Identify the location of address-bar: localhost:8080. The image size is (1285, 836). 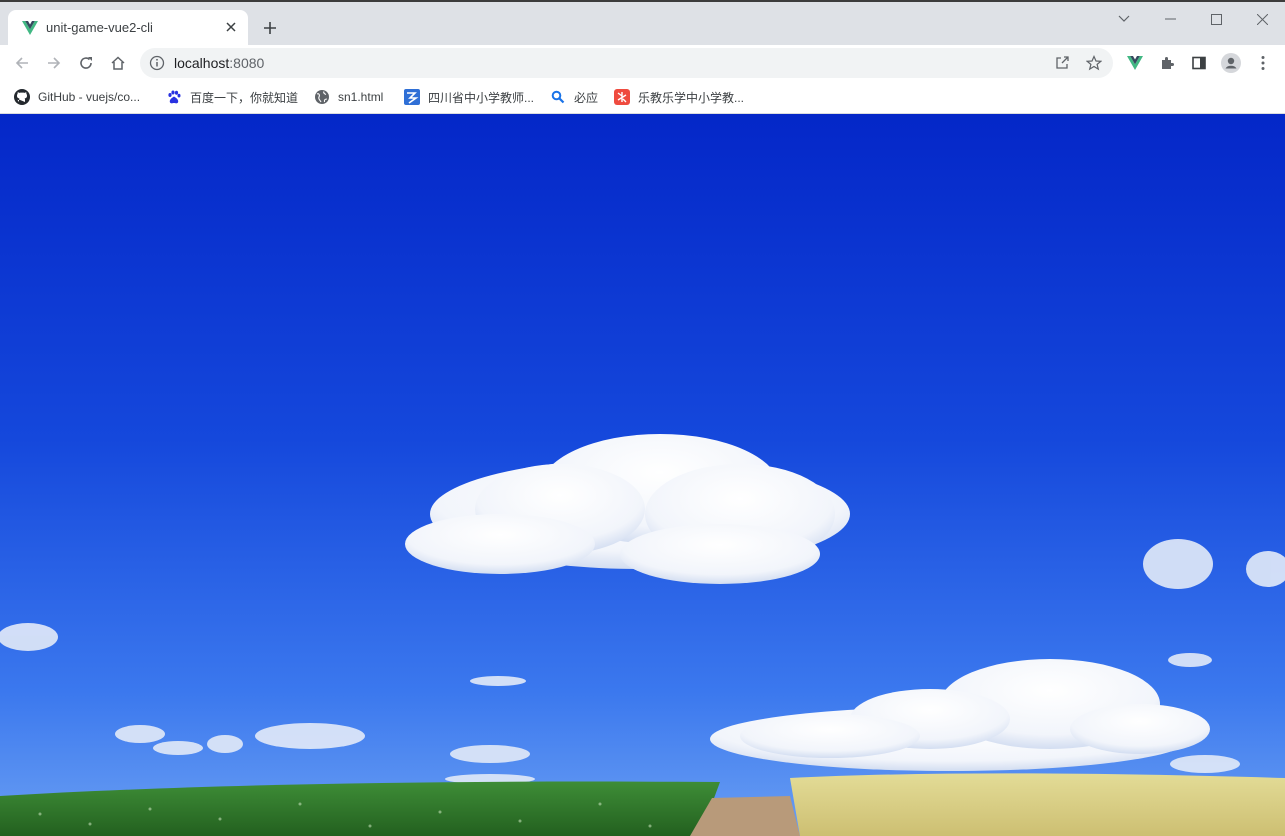
(626, 63).